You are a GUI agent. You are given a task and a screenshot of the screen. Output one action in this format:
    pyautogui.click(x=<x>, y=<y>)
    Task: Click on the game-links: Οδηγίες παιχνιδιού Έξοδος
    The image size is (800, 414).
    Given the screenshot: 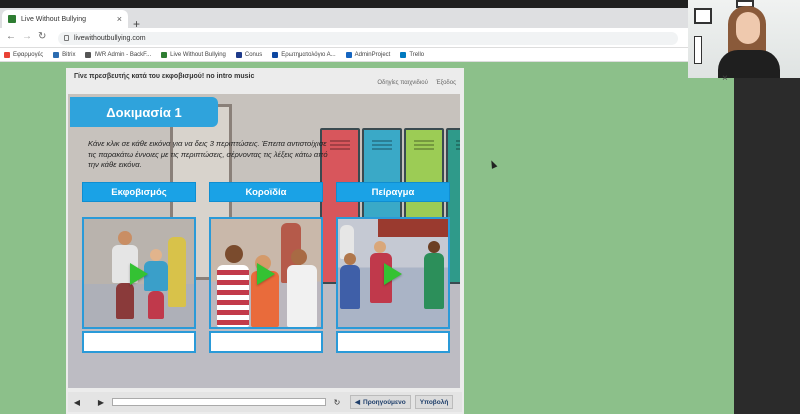 What is the action you would take?
    pyautogui.click(x=416, y=83)
    